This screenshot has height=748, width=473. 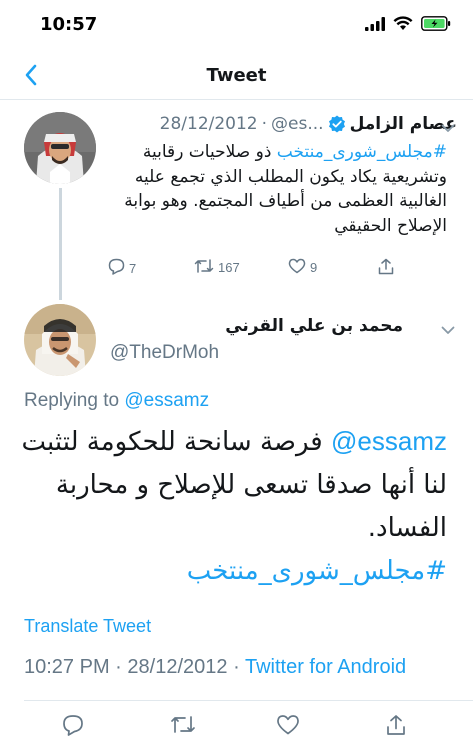 I want to click on thread-connector, so click(x=60, y=244).